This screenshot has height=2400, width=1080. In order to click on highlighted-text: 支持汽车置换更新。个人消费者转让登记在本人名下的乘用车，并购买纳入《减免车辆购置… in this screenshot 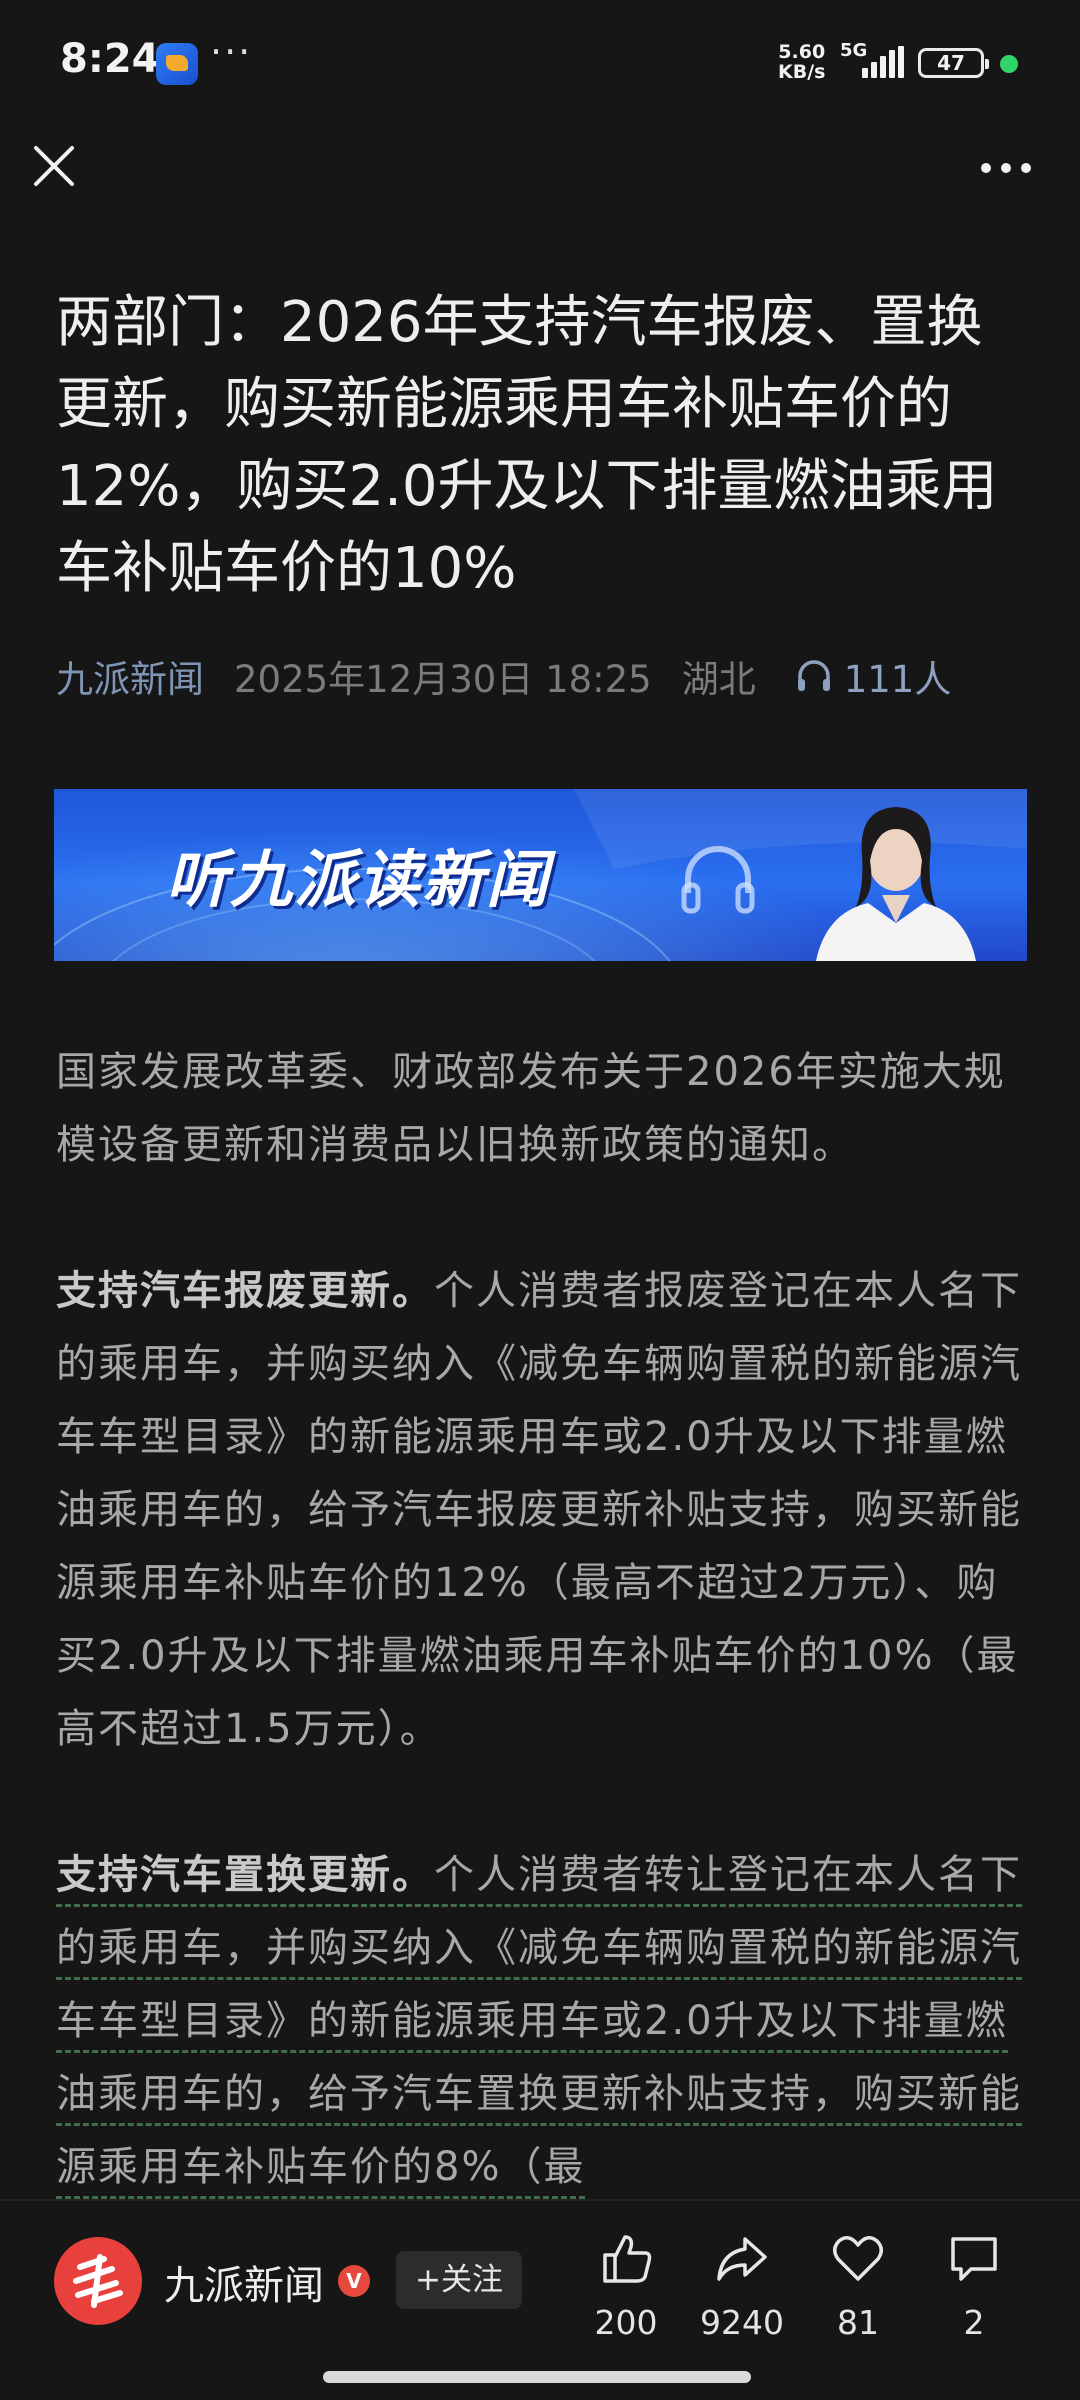, I will do `click(539, 2025)`.